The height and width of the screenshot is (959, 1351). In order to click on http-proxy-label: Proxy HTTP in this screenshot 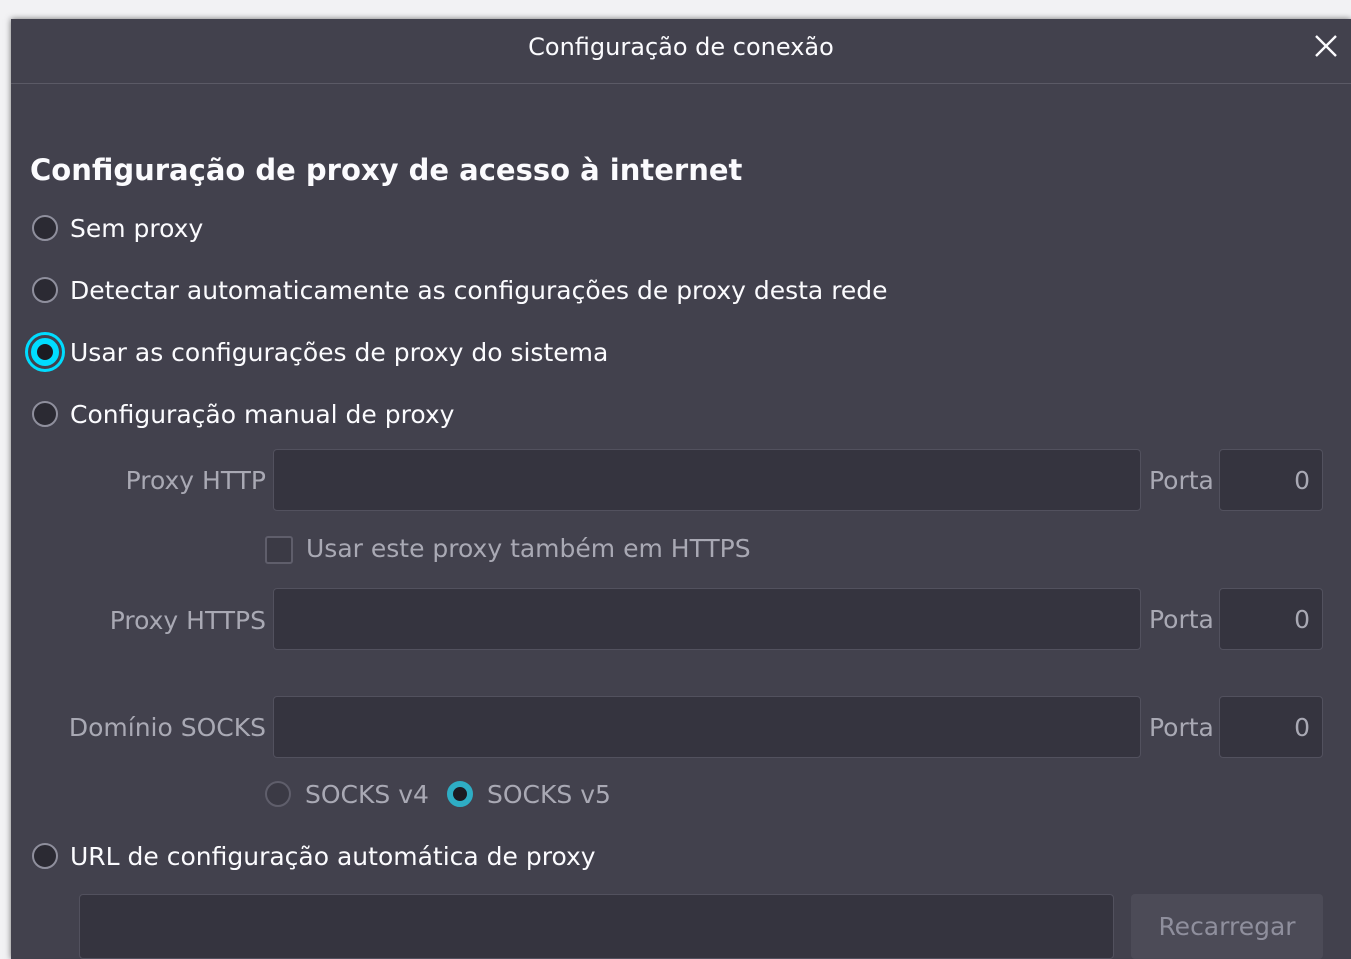, I will do `click(195, 480)`.